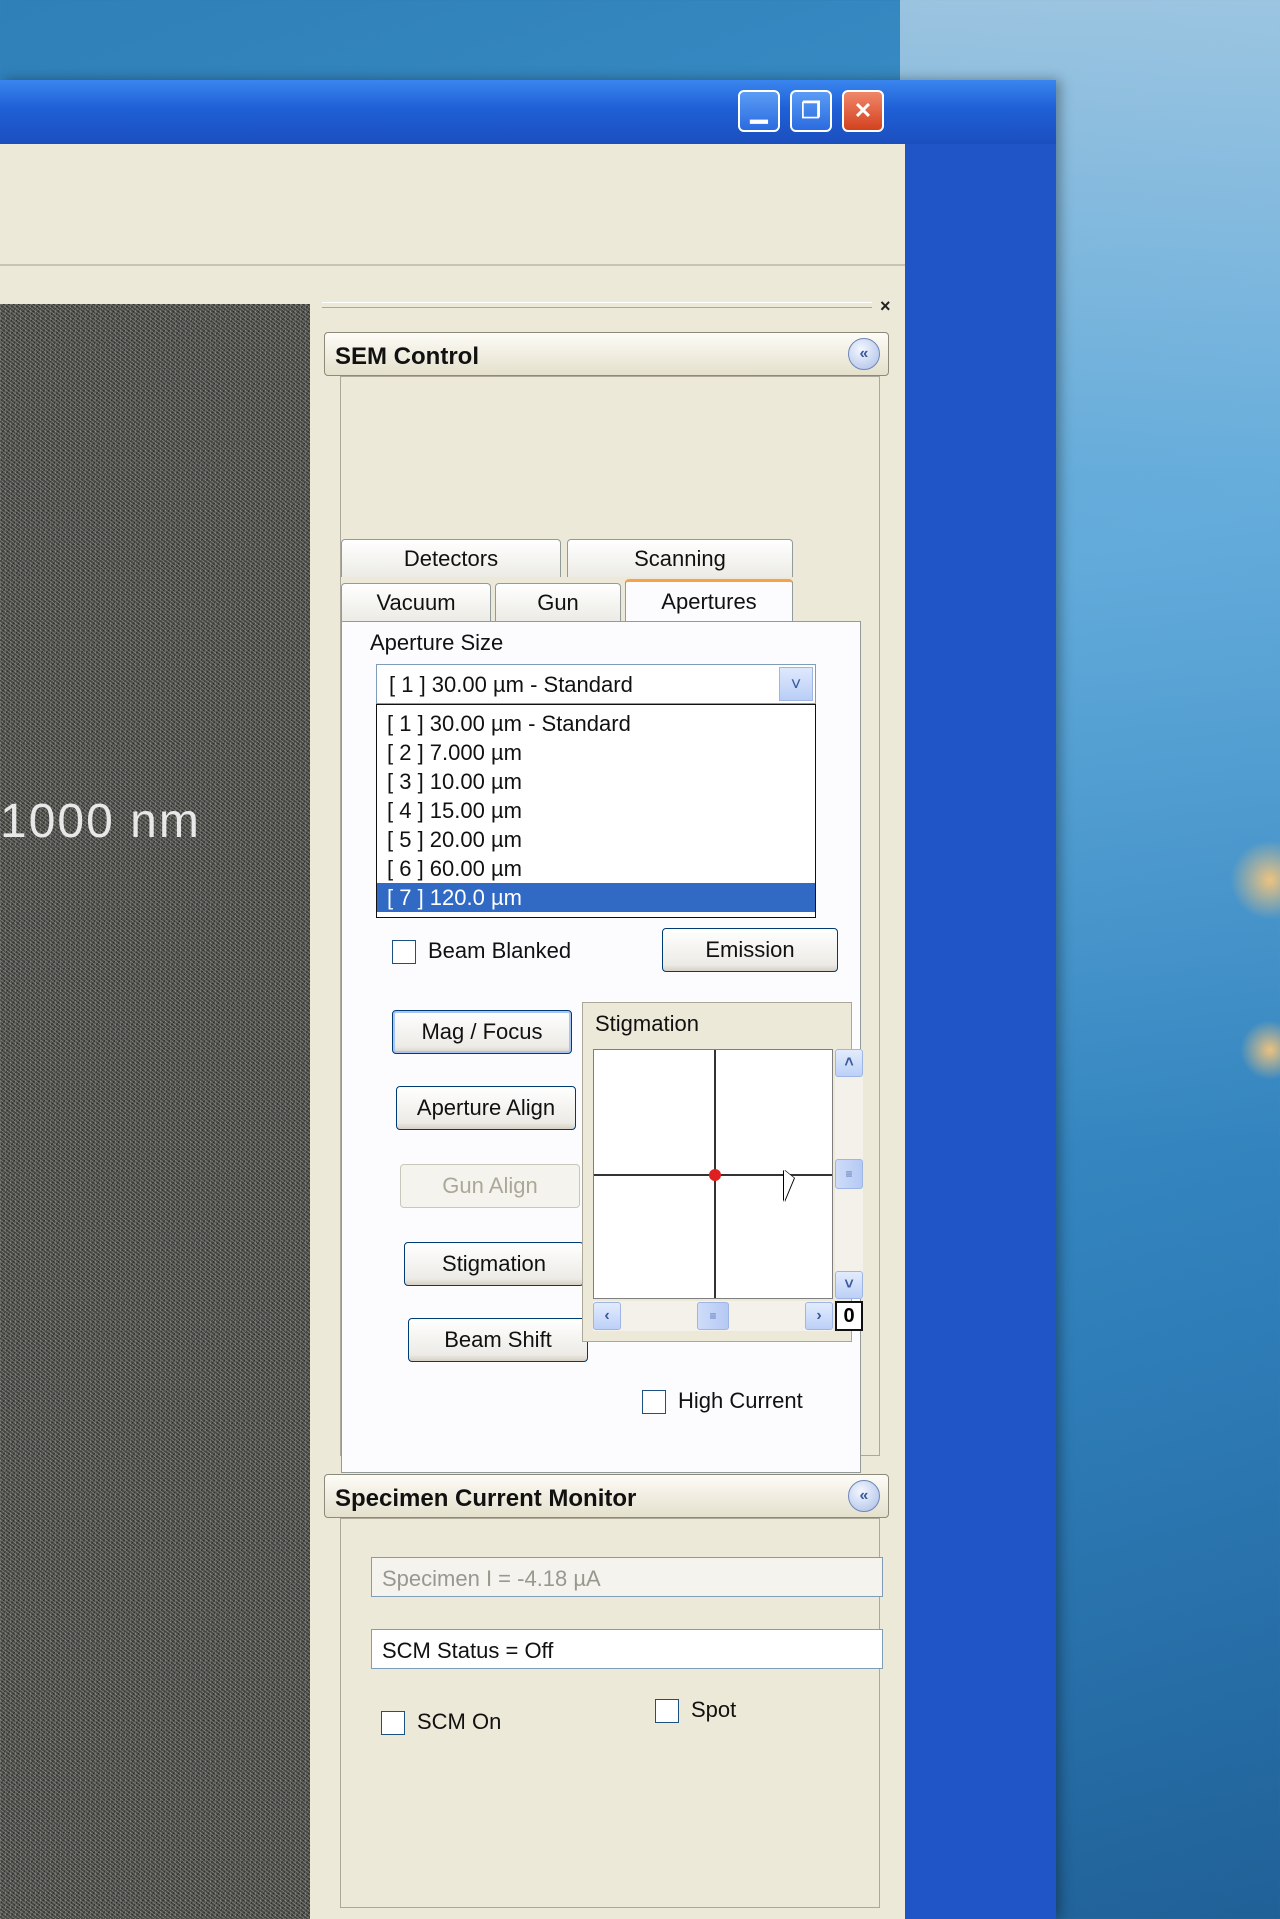  What do you see at coordinates (451, 558) in the screenshot?
I see `tab-detectors: Detectors` at bounding box center [451, 558].